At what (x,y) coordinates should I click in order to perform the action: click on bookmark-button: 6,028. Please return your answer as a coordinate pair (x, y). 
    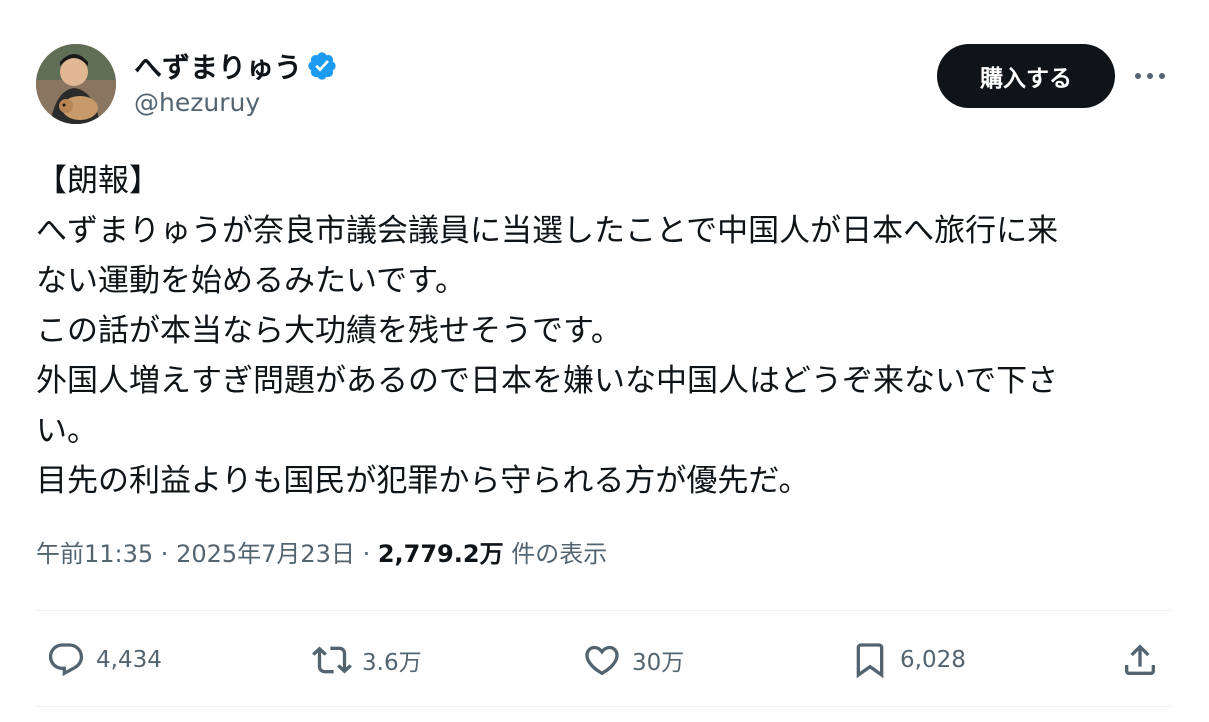
    Looking at the image, I should click on (908, 660).